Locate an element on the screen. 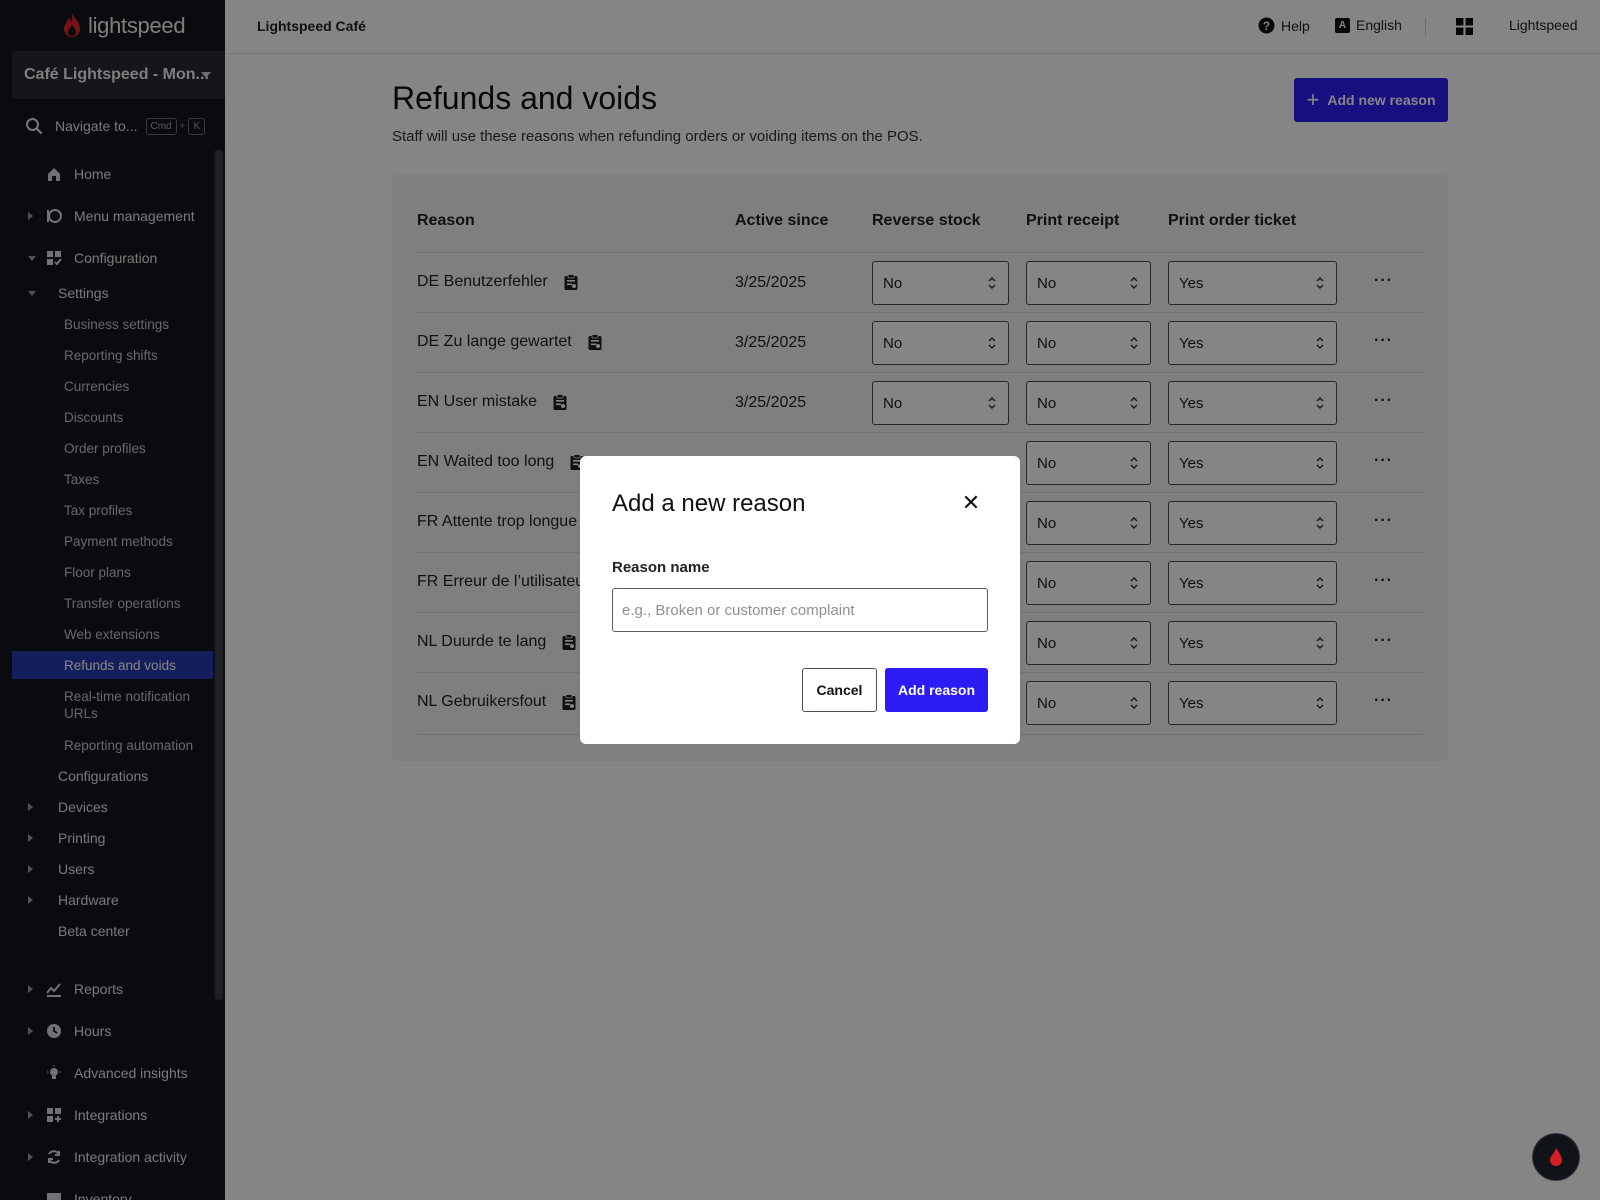  flame-icon is located at coordinates (1556, 1157).